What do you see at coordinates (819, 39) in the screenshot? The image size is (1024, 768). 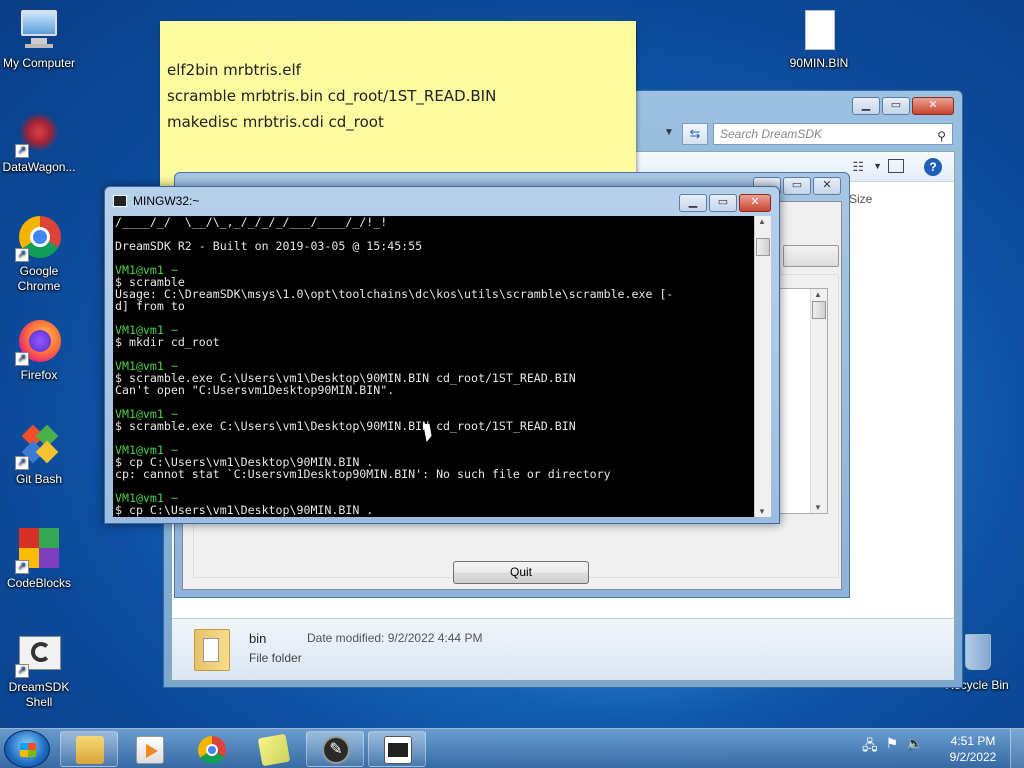 I see `desktop-icon-90min-bin: 90MIN.BIN` at bounding box center [819, 39].